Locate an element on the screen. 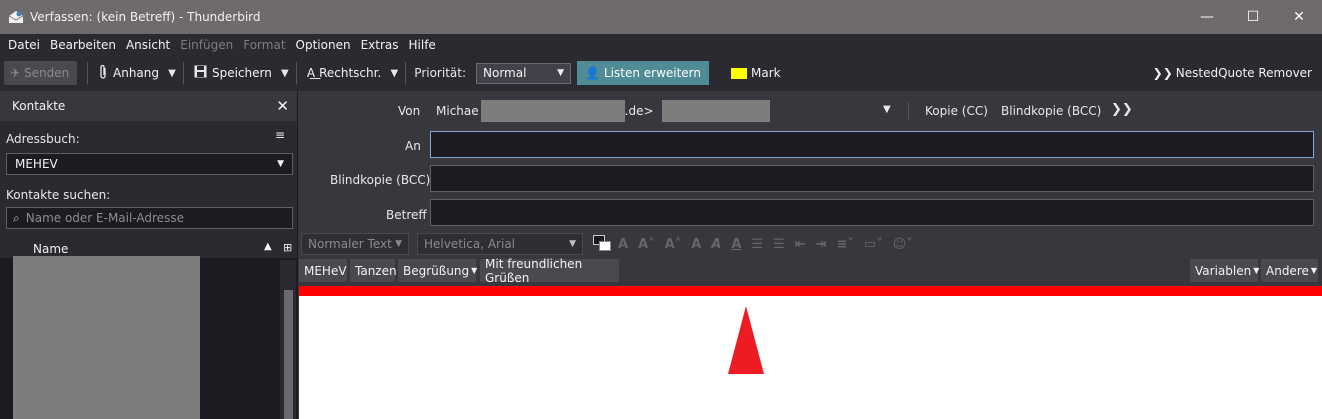 The height and width of the screenshot is (419, 1322). column-picker-icon: ⊞ is located at coordinates (287, 247).